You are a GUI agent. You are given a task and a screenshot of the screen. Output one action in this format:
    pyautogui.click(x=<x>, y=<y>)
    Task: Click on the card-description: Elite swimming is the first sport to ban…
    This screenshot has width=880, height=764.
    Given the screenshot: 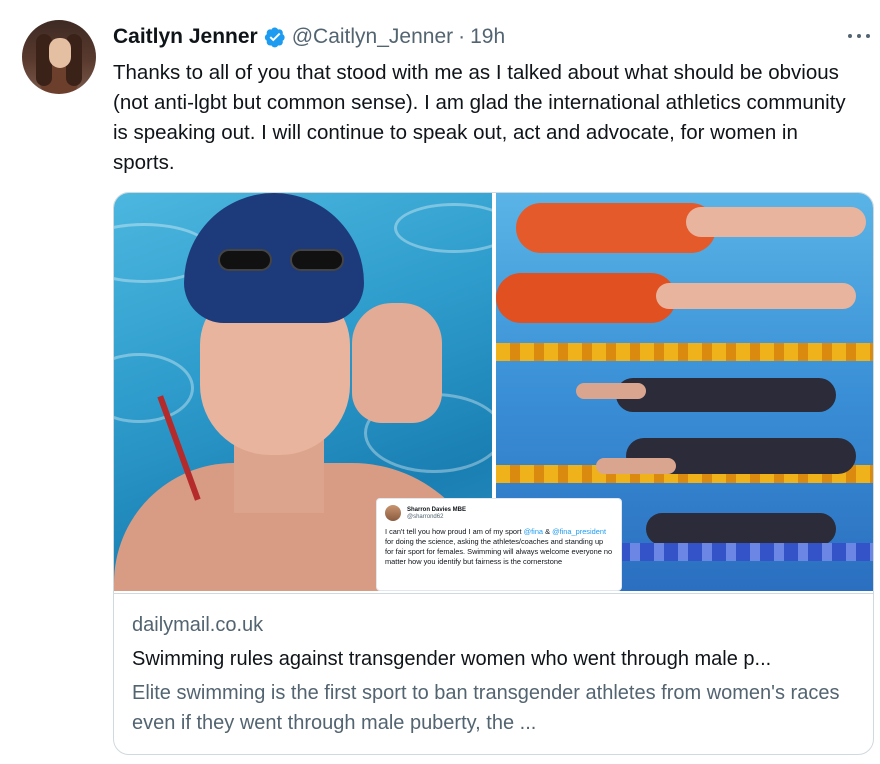 What is the action you would take?
    pyautogui.click(x=486, y=708)
    